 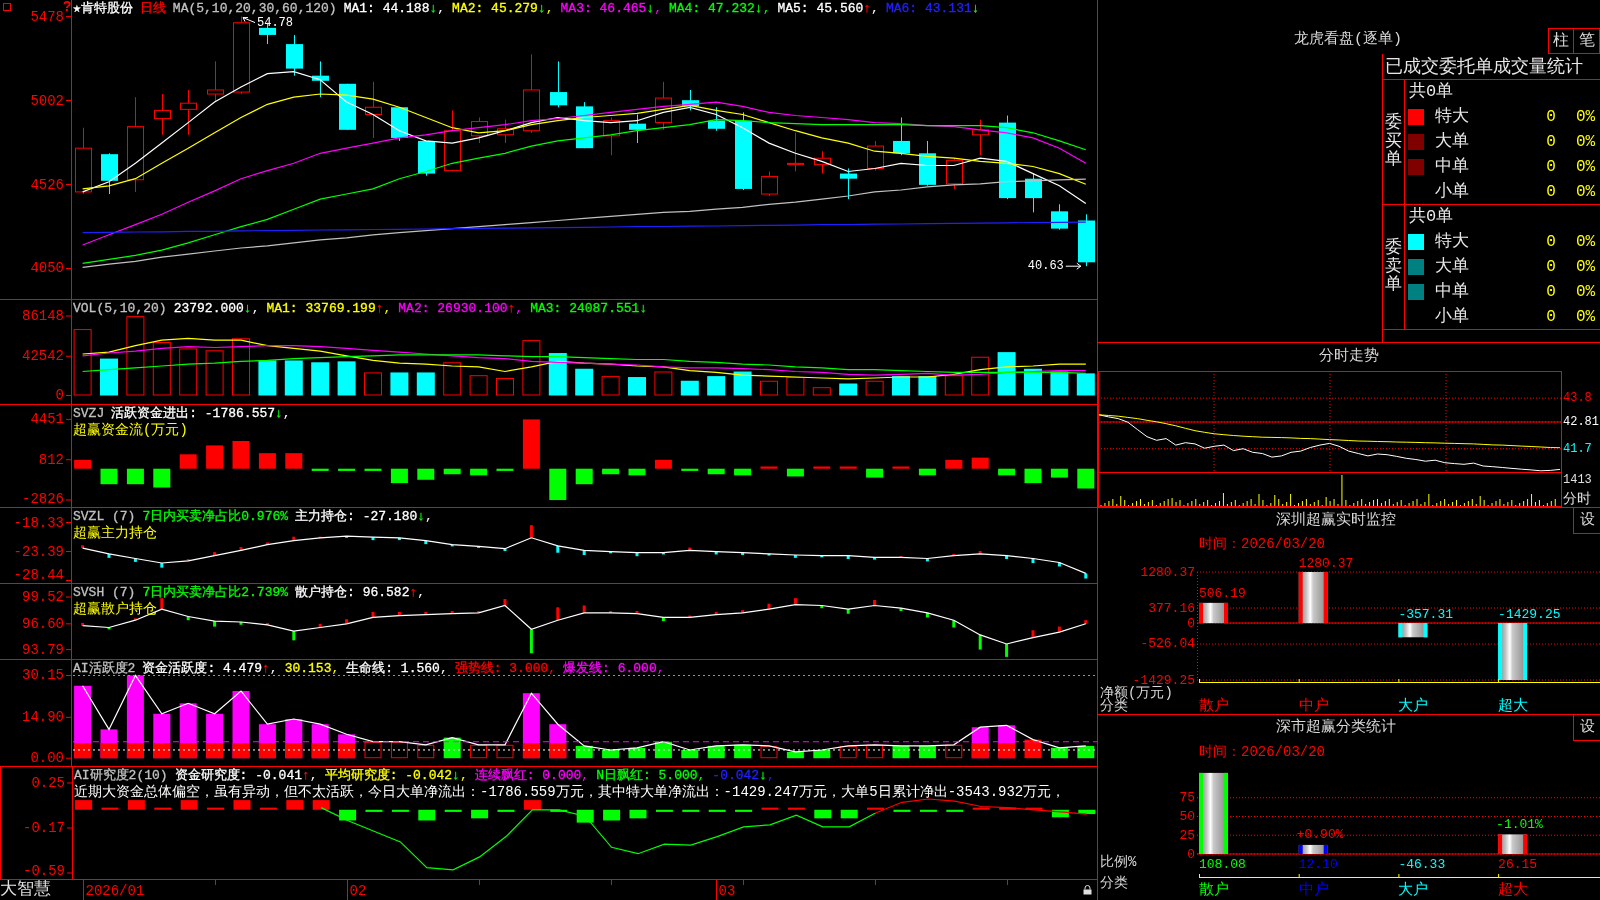 What do you see at coordinates (1529, 614) in the screenshot?
I see `data-label: -1429.25` at bounding box center [1529, 614].